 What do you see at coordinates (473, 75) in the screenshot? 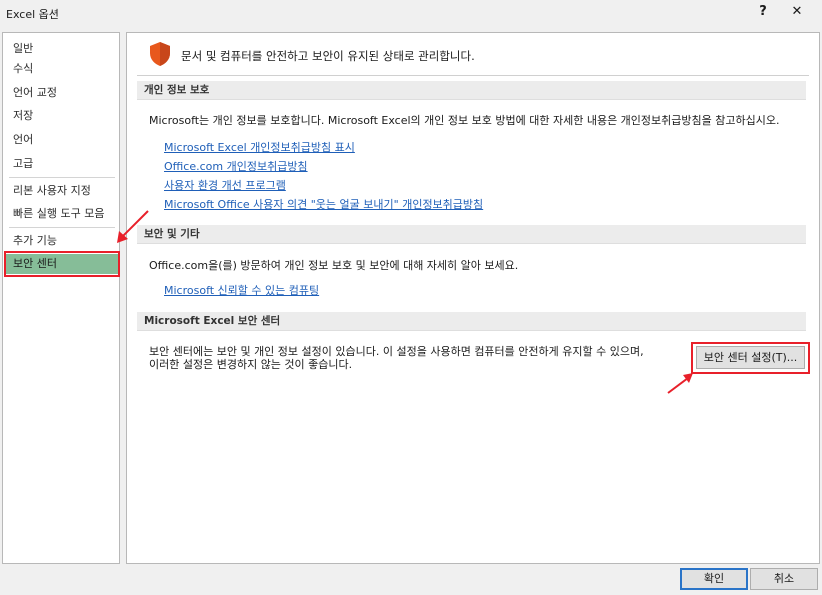
I see `header-divider` at bounding box center [473, 75].